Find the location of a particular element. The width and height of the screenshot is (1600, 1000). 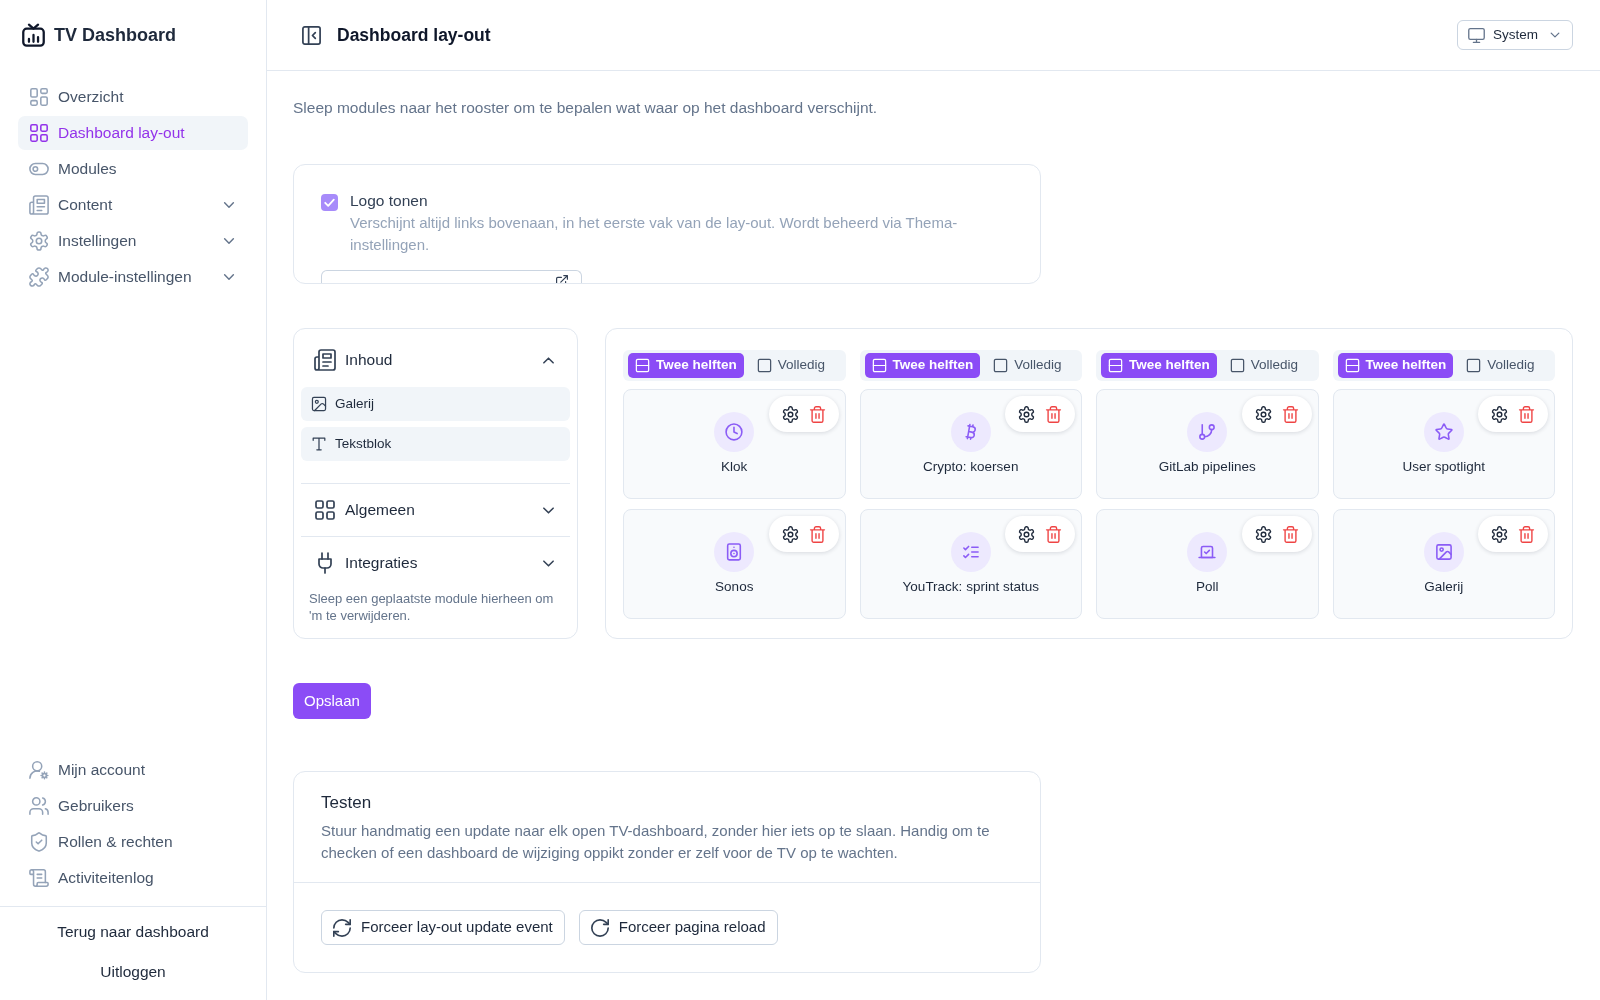

module-tile: Crypto: koersen is located at coordinates (970, 444).